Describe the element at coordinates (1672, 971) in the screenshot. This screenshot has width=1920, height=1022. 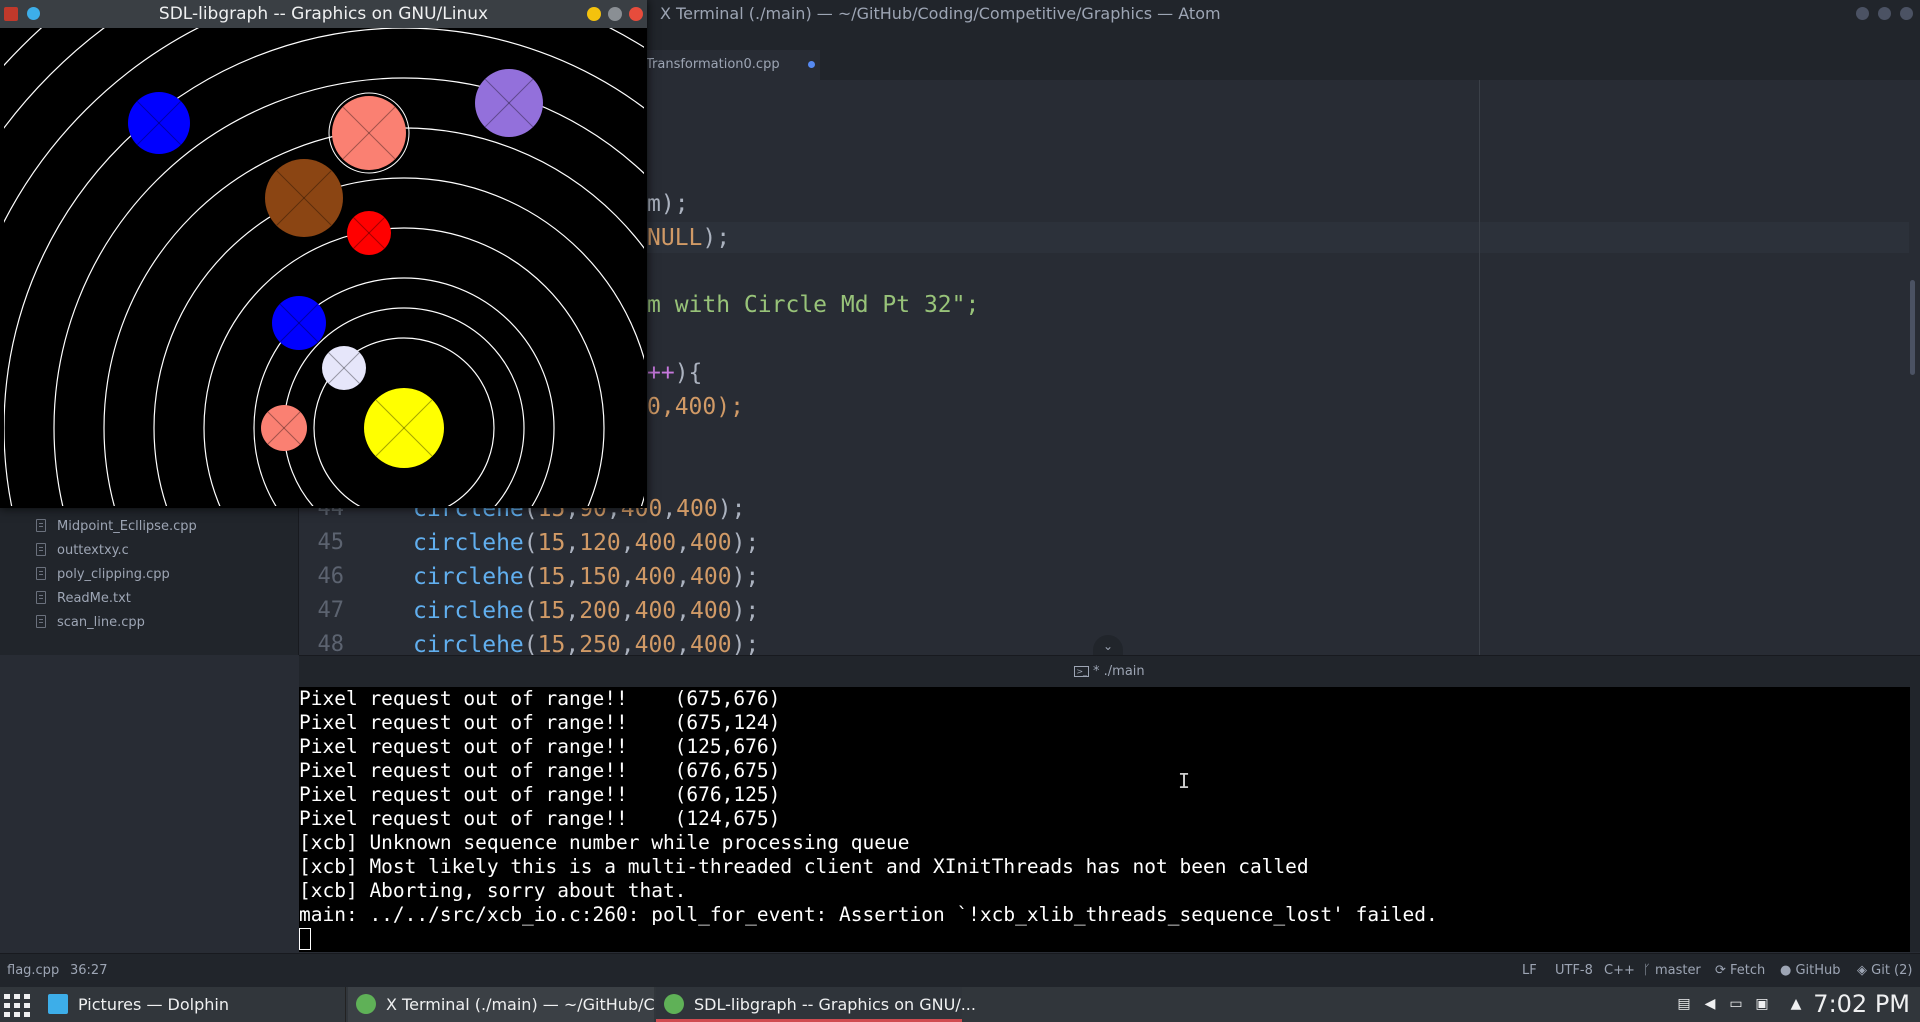
I see `git-branch: ᚴ master` at that location.